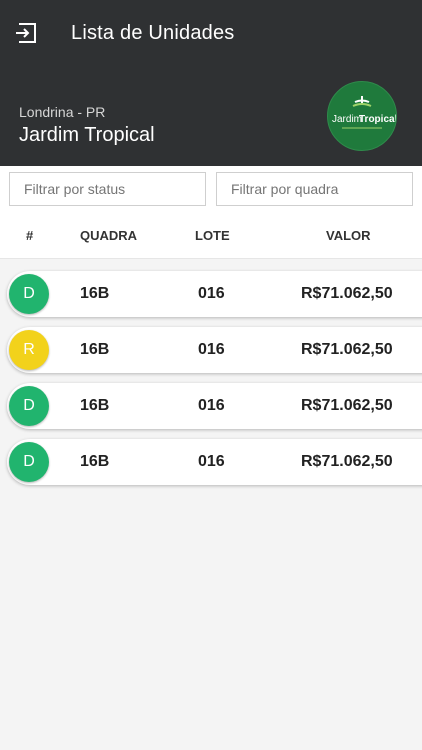 The image size is (422, 750). I want to click on logo-text-a: Jardim, so click(347, 119).